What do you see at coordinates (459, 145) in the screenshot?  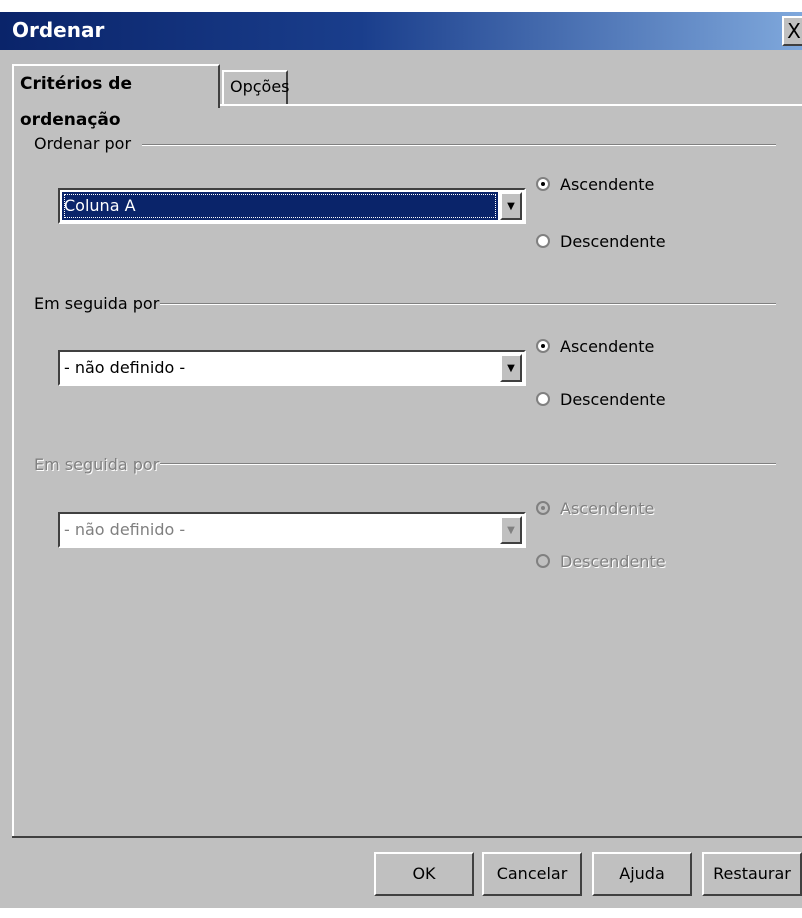 I see `group-sort-by-line` at bounding box center [459, 145].